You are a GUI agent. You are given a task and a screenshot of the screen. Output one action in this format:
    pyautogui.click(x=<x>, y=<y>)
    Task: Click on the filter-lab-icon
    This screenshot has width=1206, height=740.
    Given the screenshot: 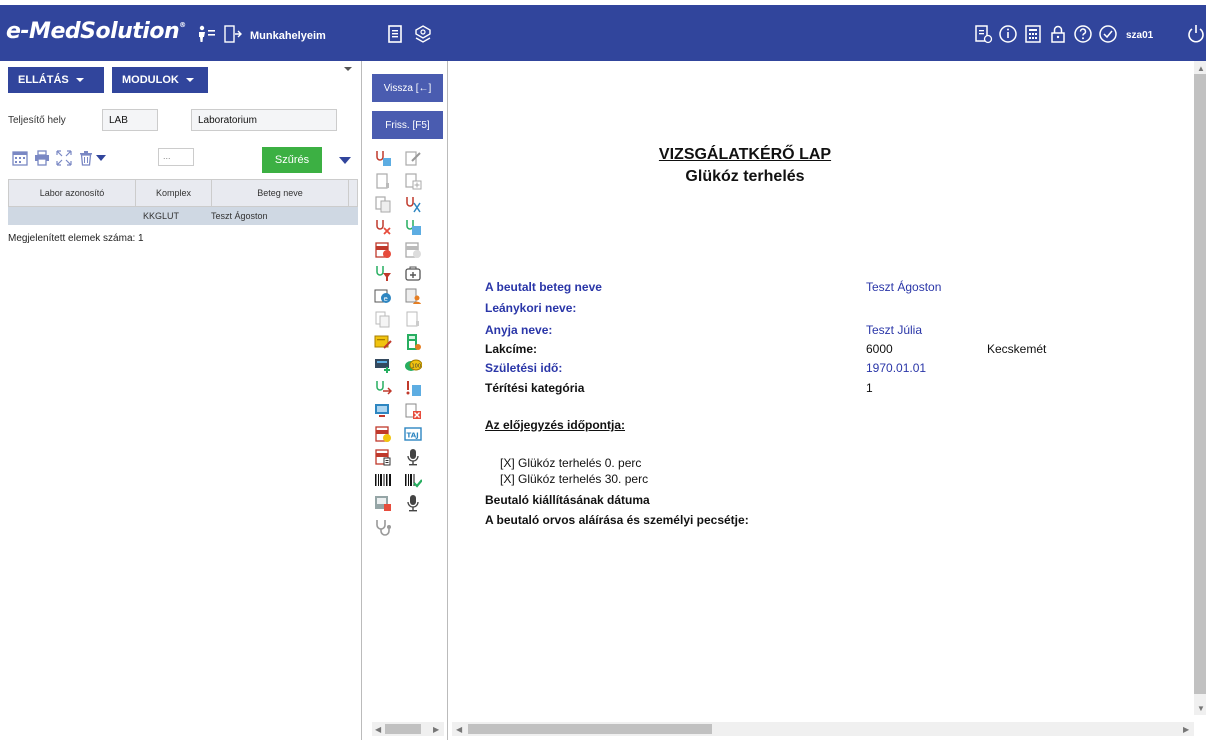 What is the action you would take?
    pyautogui.click(x=383, y=273)
    